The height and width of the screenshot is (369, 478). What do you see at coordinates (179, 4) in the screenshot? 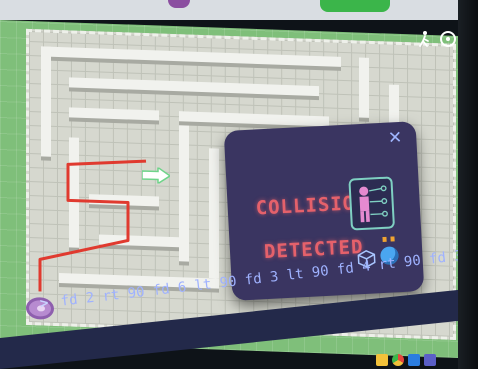
I see `top-purple-button` at bounding box center [179, 4].